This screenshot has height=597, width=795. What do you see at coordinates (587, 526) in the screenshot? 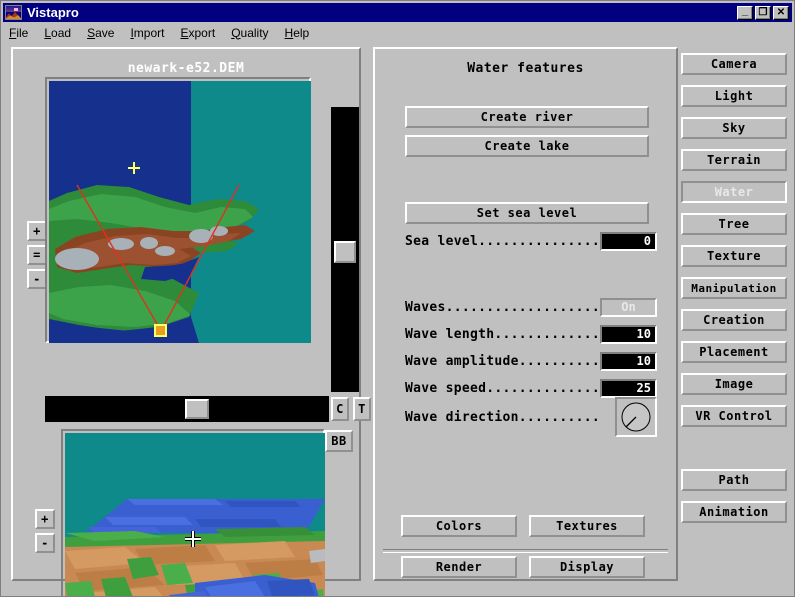
I see `textures-button: Textures` at bounding box center [587, 526].